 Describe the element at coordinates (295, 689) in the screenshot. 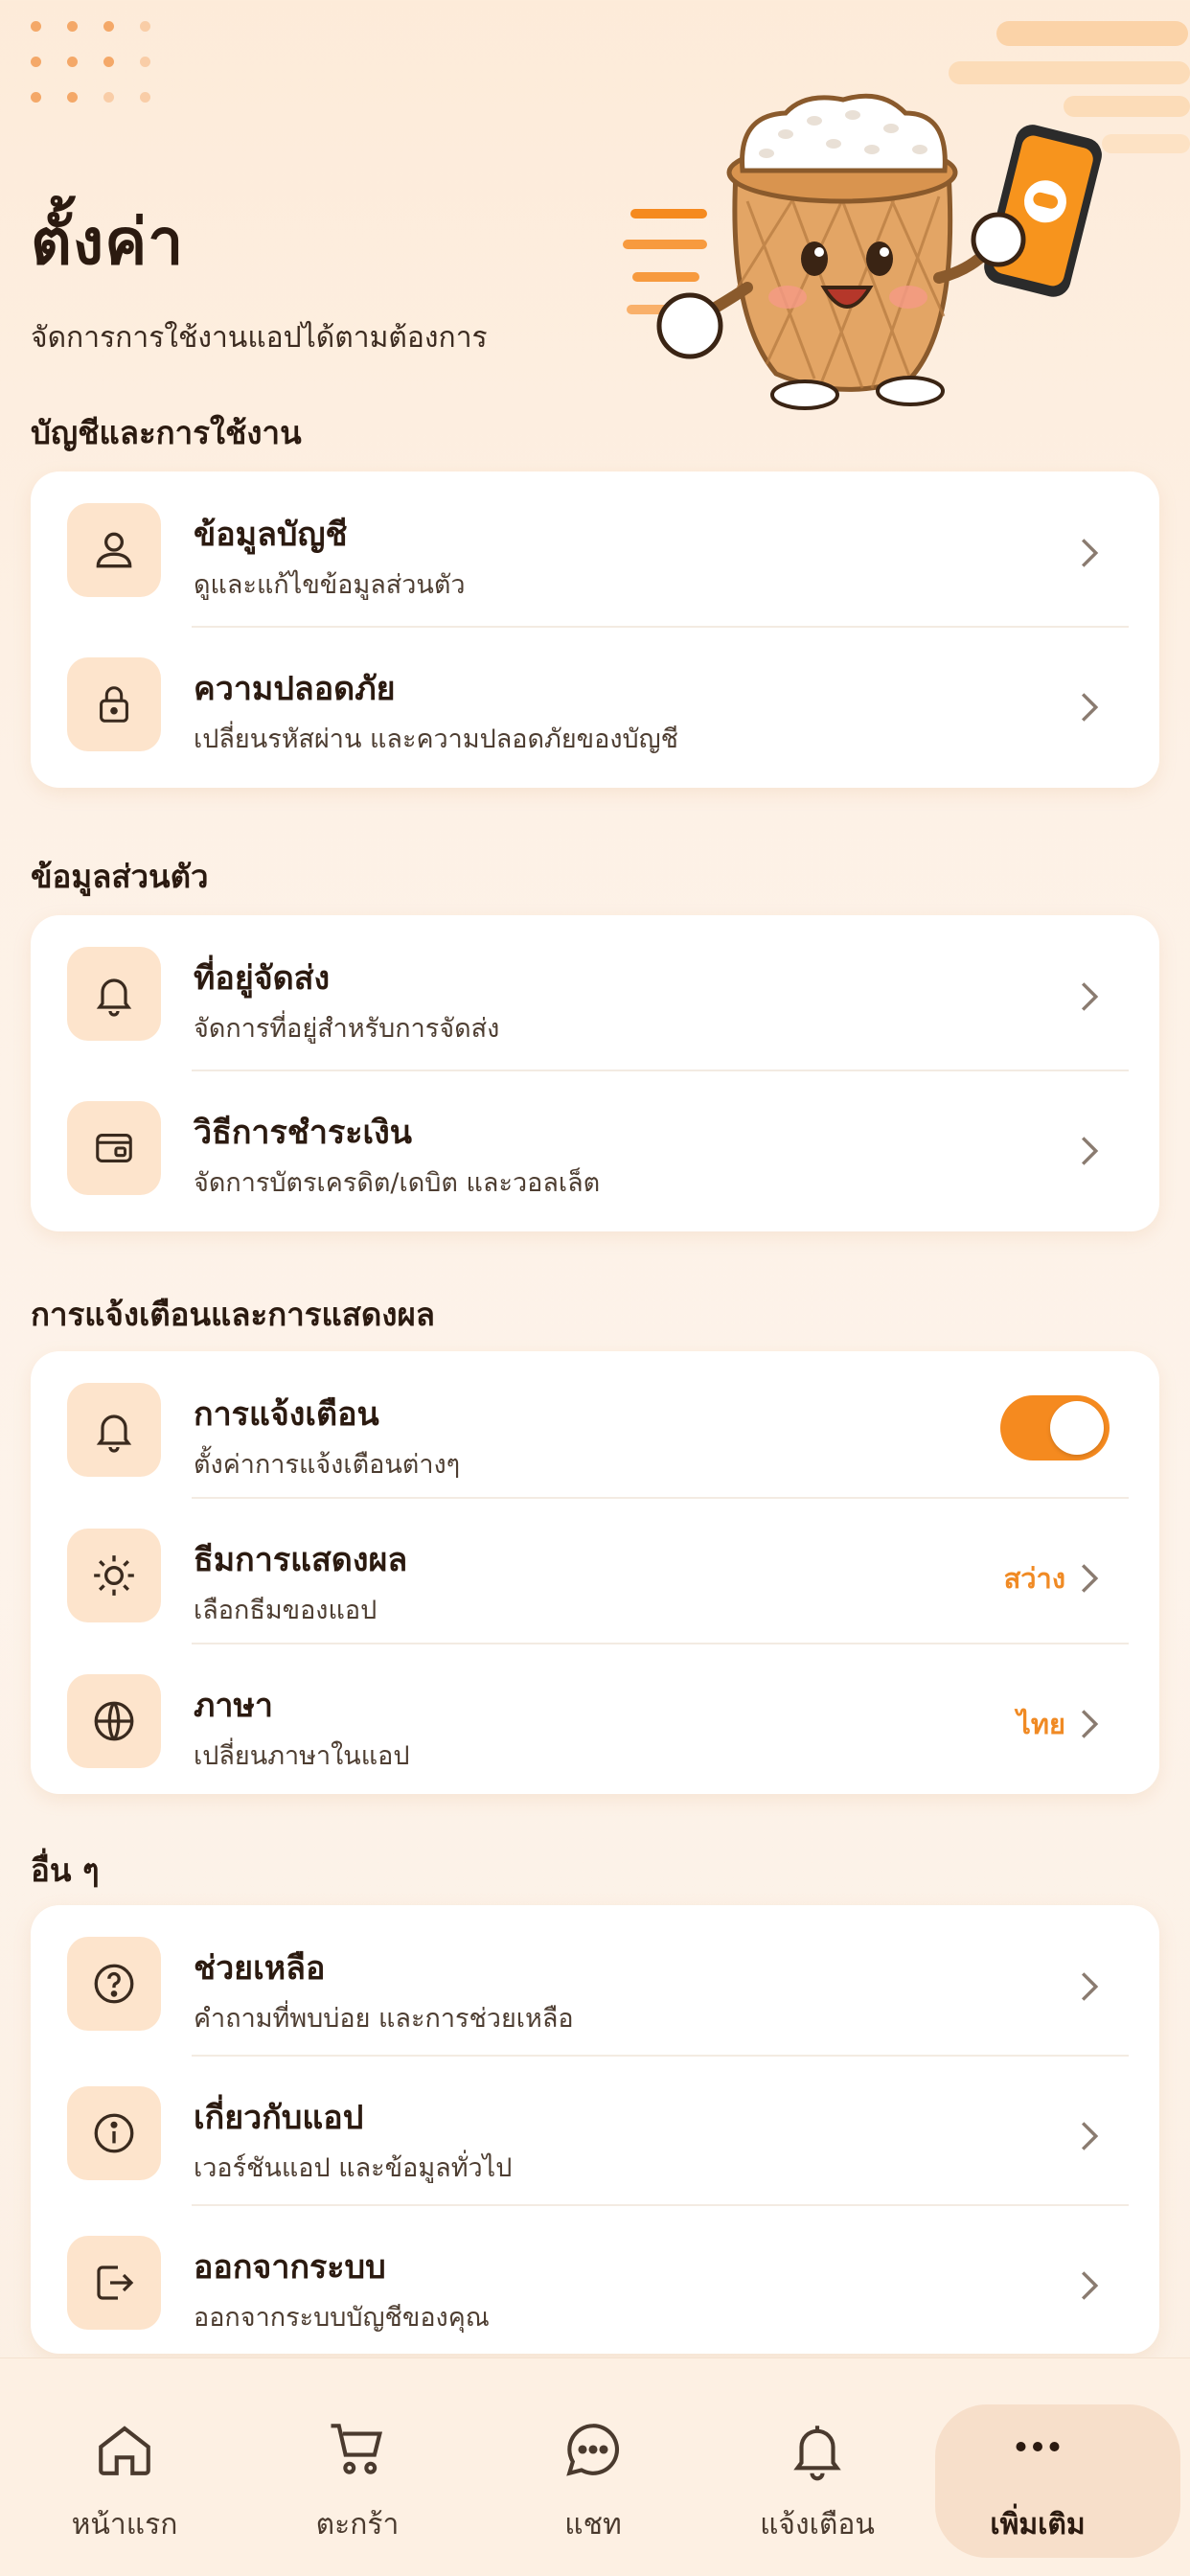

I see `item-title: ความปลอดภัย` at that location.